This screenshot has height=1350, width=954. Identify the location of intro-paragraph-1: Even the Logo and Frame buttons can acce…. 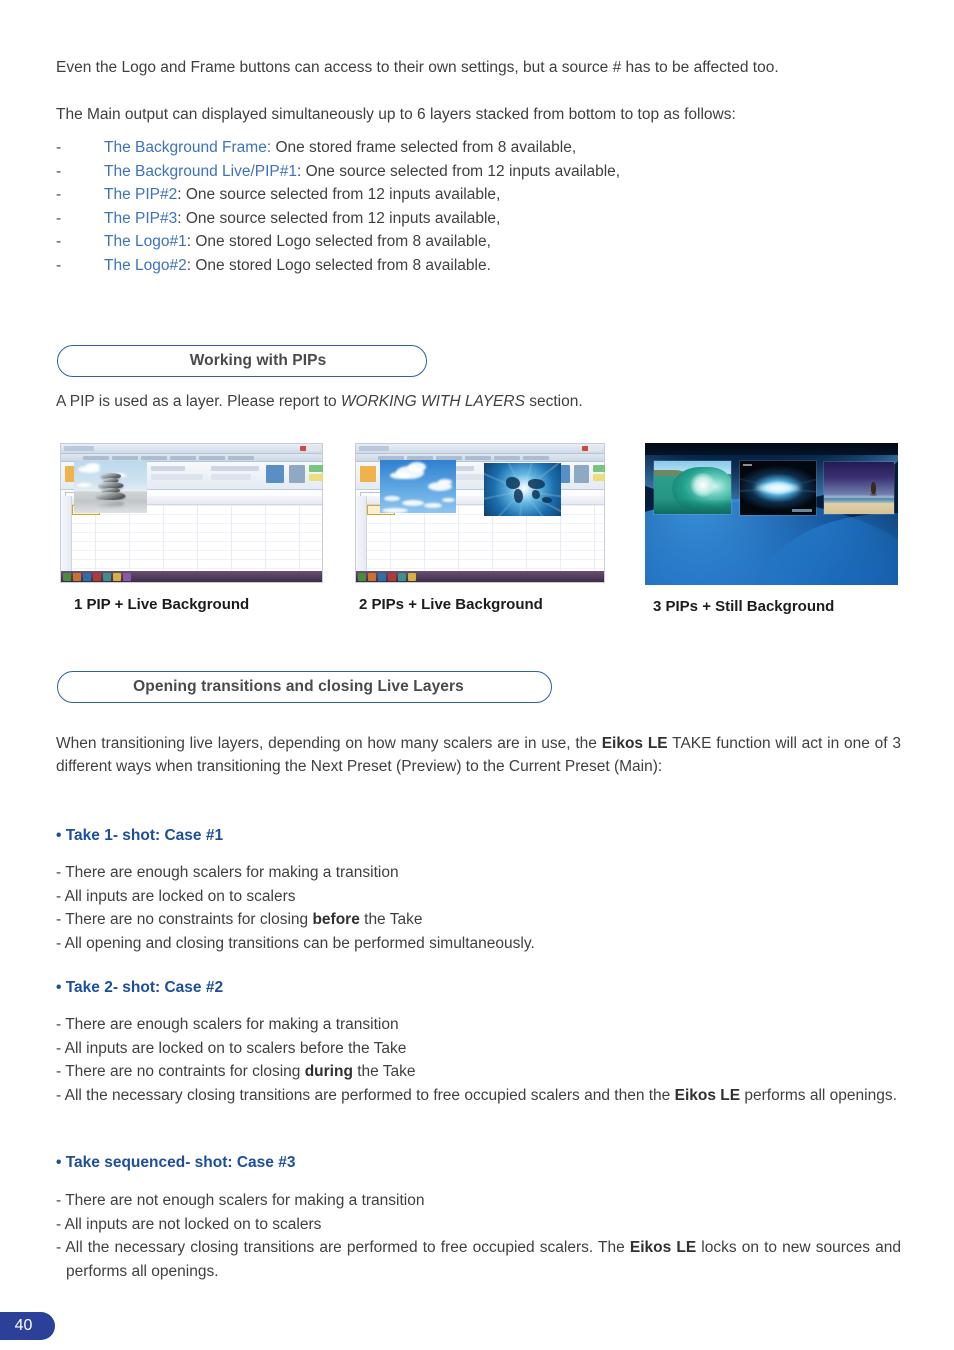
(417, 67).